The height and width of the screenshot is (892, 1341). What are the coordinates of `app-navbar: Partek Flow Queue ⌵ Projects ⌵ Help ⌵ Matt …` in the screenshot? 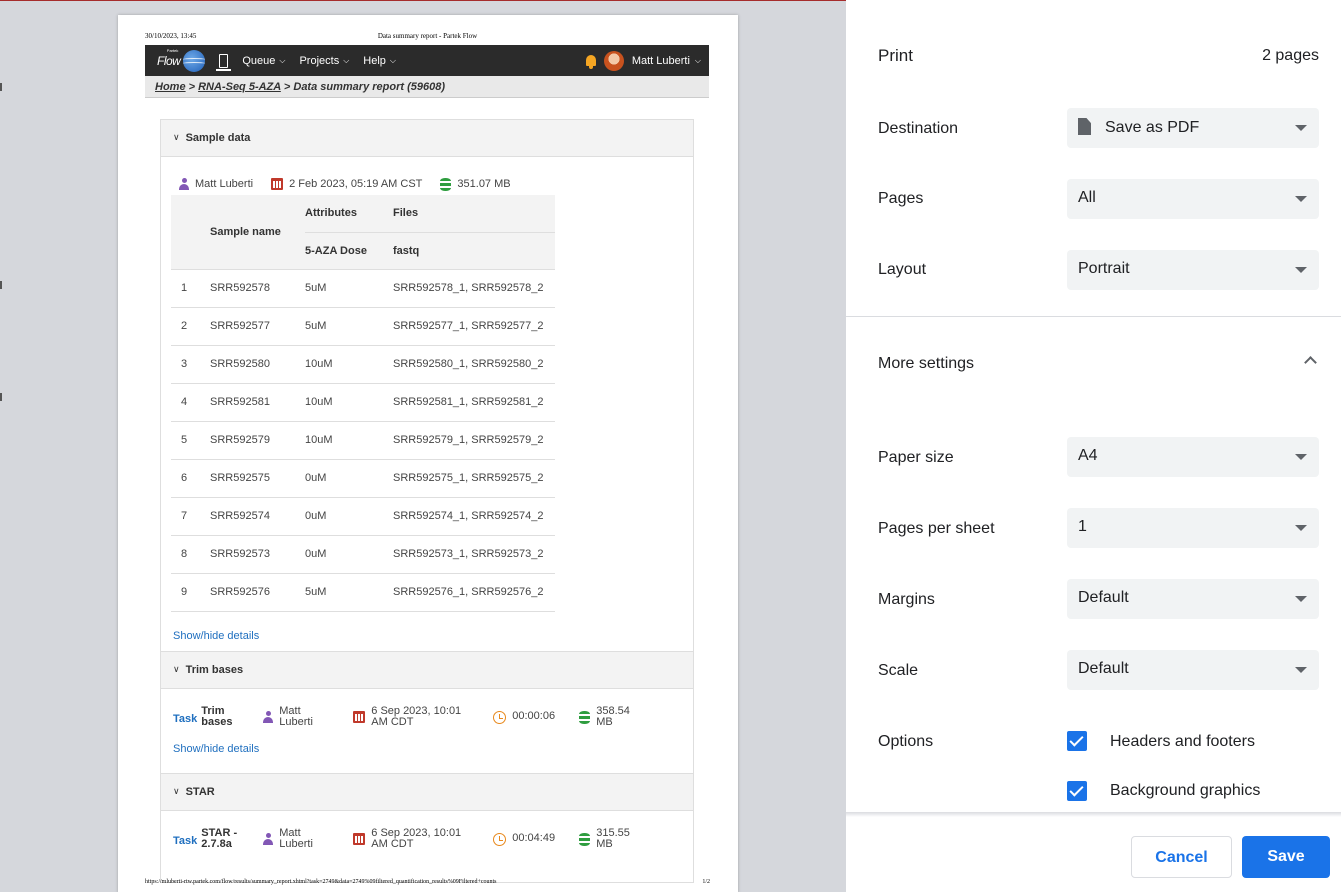 It's located at (427, 60).